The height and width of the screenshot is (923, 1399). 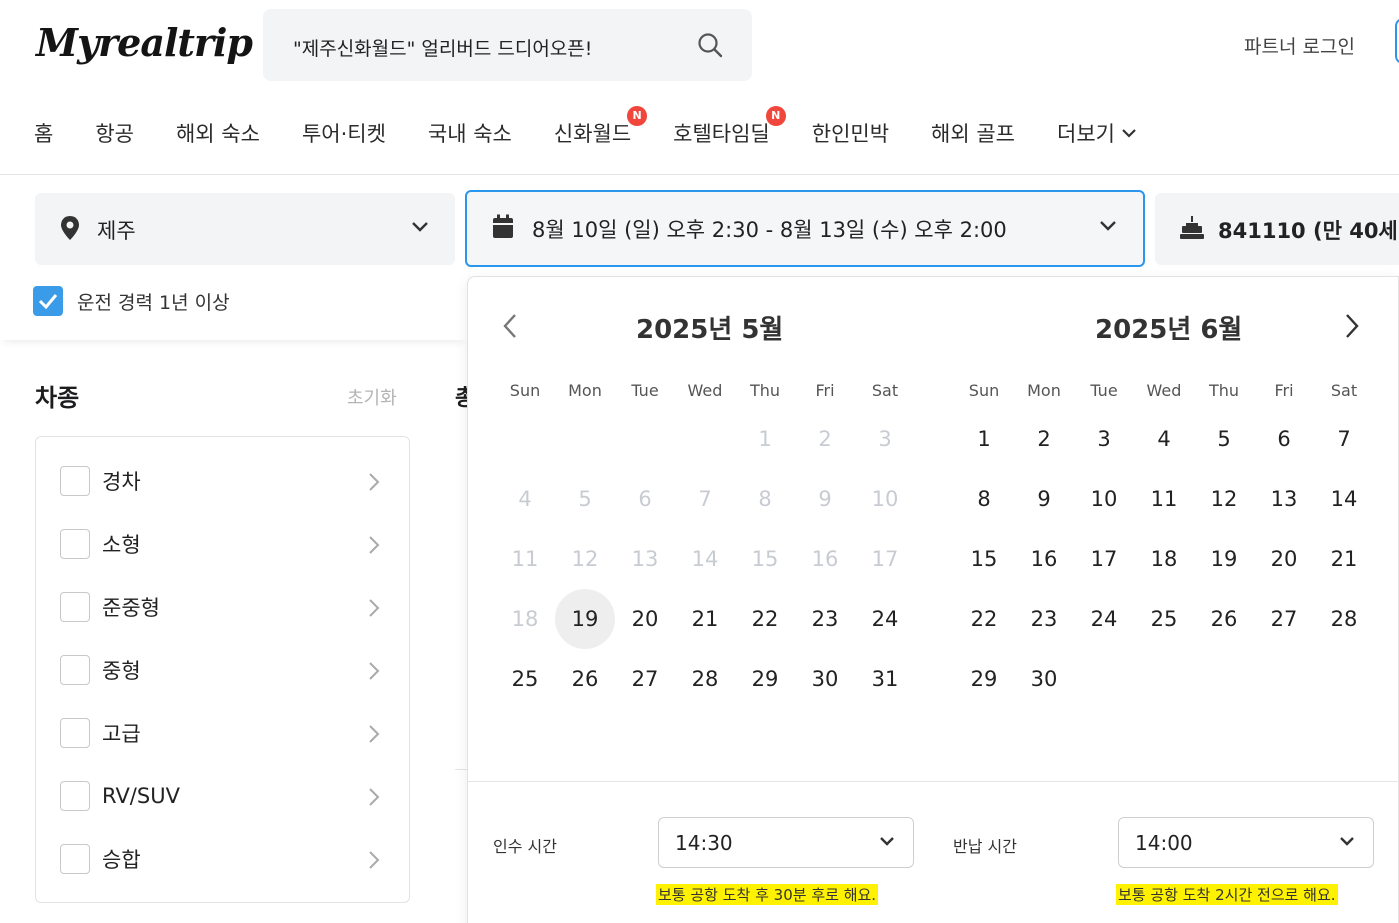 What do you see at coordinates (225, 607) in the screenshot?
I see `car-type-item: 준중형` at bounding box center [225, 607].